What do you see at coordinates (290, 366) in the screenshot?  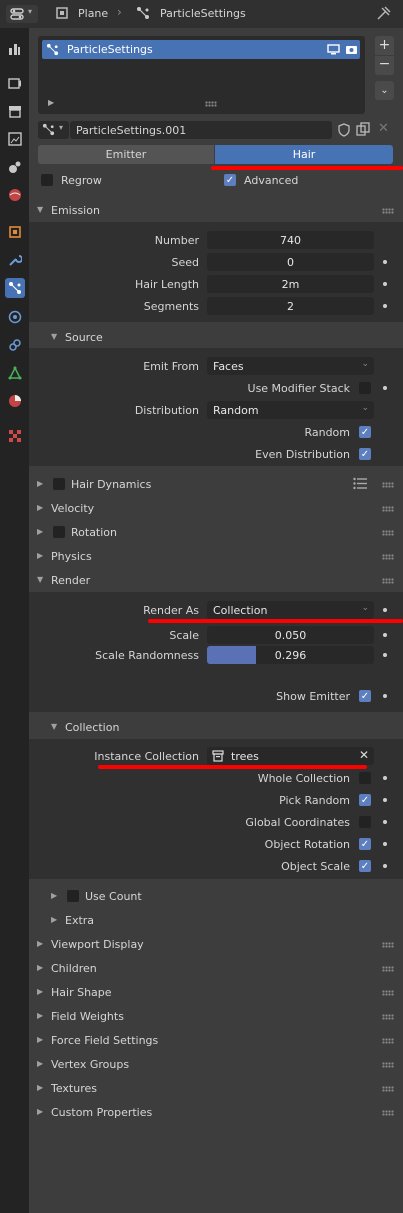 I see `emit-from-dropdown: Faces ⌄` at bounding box center [290, 366].